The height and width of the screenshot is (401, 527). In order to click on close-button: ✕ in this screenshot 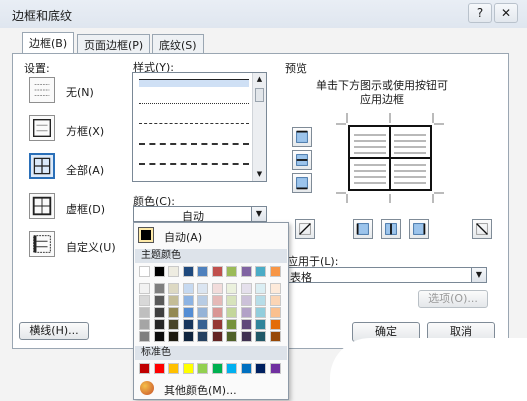, I will do `click(506, 13)`.